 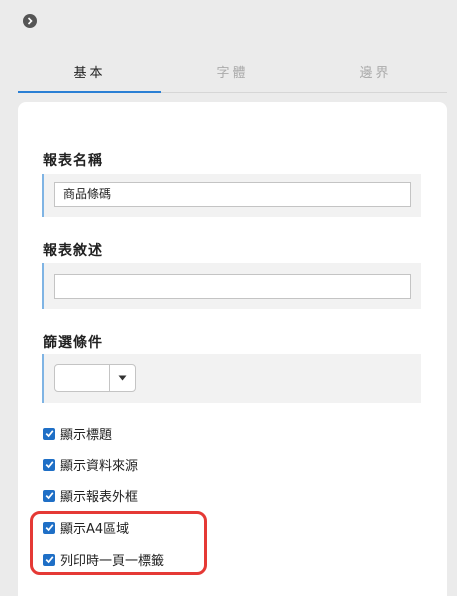 I want to click on checkbox-label: 顯示標題, so click(x=86, y=435).